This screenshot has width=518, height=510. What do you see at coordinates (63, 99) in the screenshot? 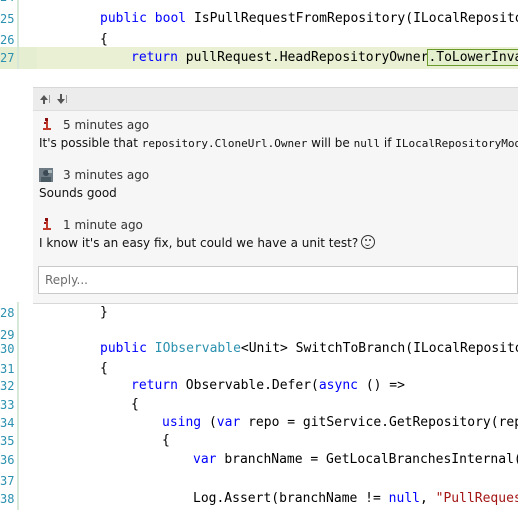
I see `next-comment-icon` at bounding box center [63, 99].